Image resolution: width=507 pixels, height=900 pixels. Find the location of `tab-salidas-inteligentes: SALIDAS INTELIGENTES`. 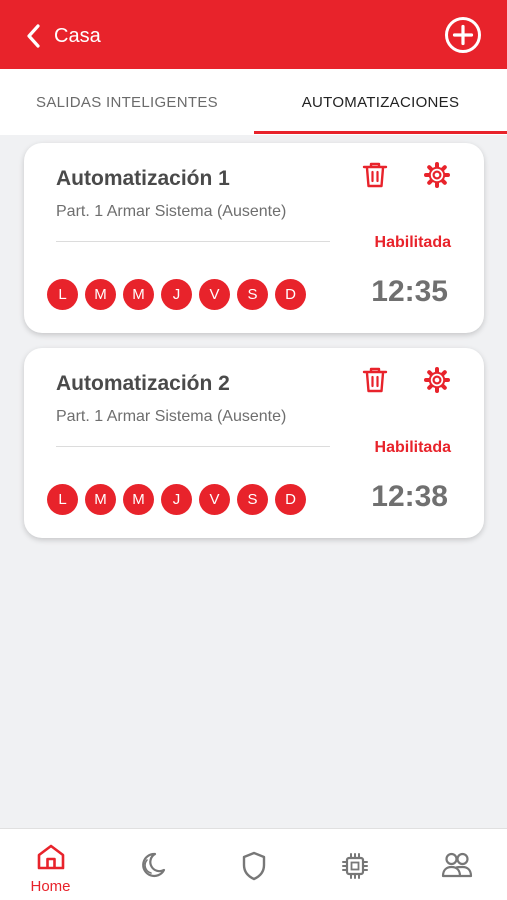

tab-salidas-inteligentes: SALIDAS INTELIGENTES is located at coordinates (127, 102).